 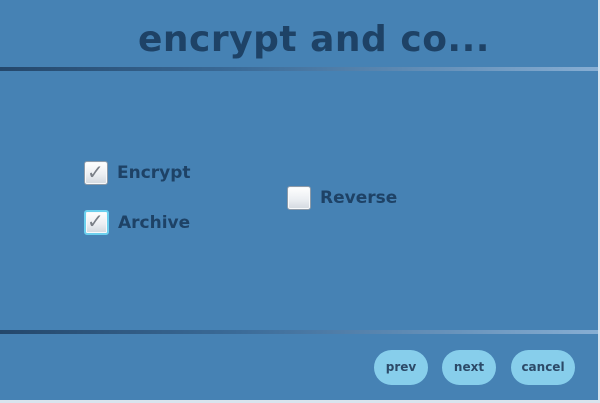 I want to click on archive-label: Archive, so click(x=154, y=222).